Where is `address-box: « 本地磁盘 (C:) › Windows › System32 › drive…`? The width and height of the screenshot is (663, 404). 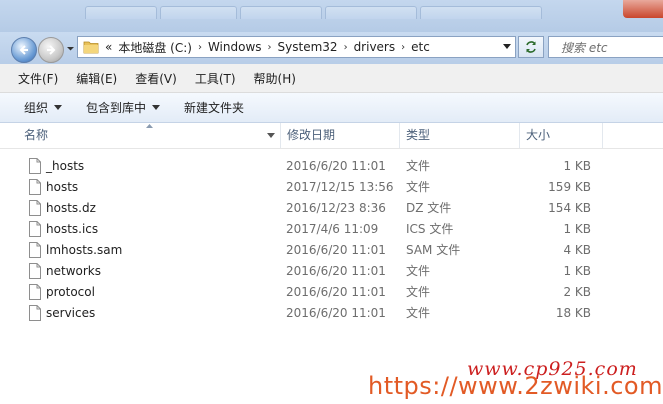
address-box: « 本地磁盘 (C:) › Windows › System32 › drive… is located at coordinates (296, 47).